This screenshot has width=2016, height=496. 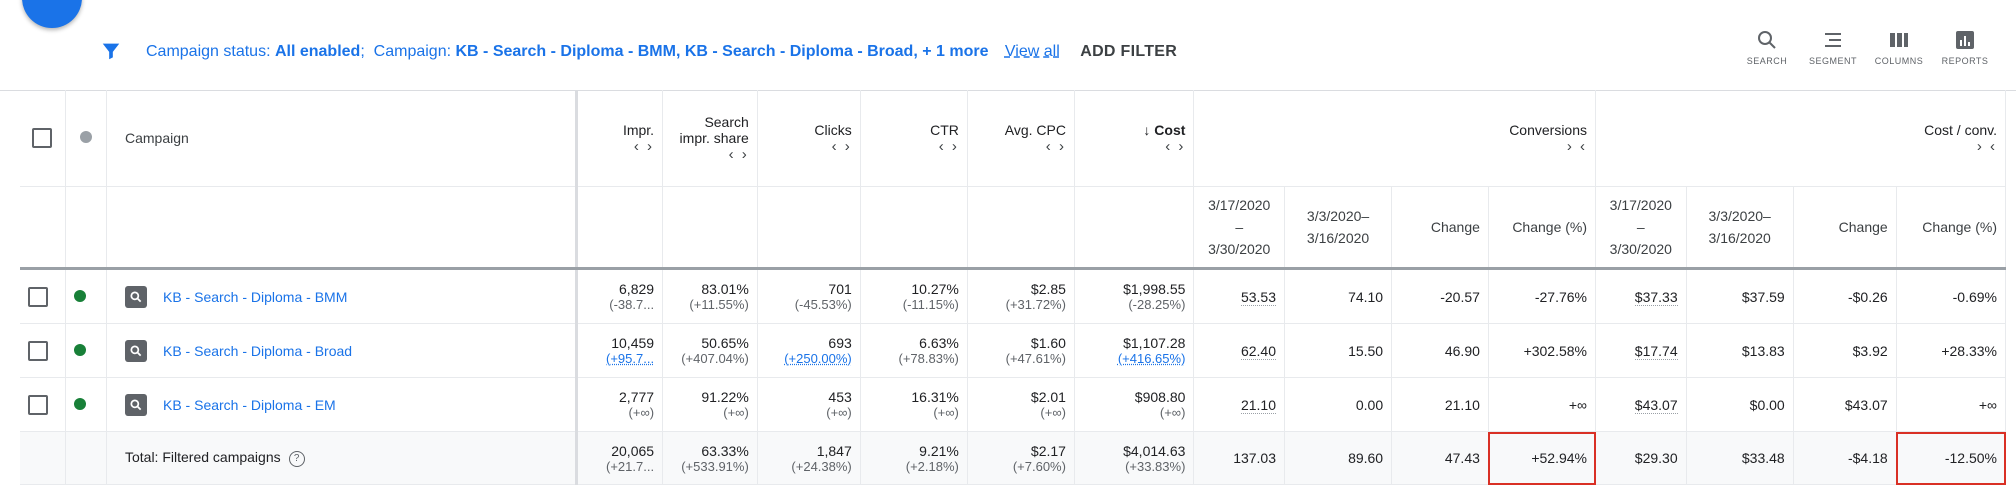 I want to click on impr-cell: 2,777 (+∞), so click(x=619, y=404).